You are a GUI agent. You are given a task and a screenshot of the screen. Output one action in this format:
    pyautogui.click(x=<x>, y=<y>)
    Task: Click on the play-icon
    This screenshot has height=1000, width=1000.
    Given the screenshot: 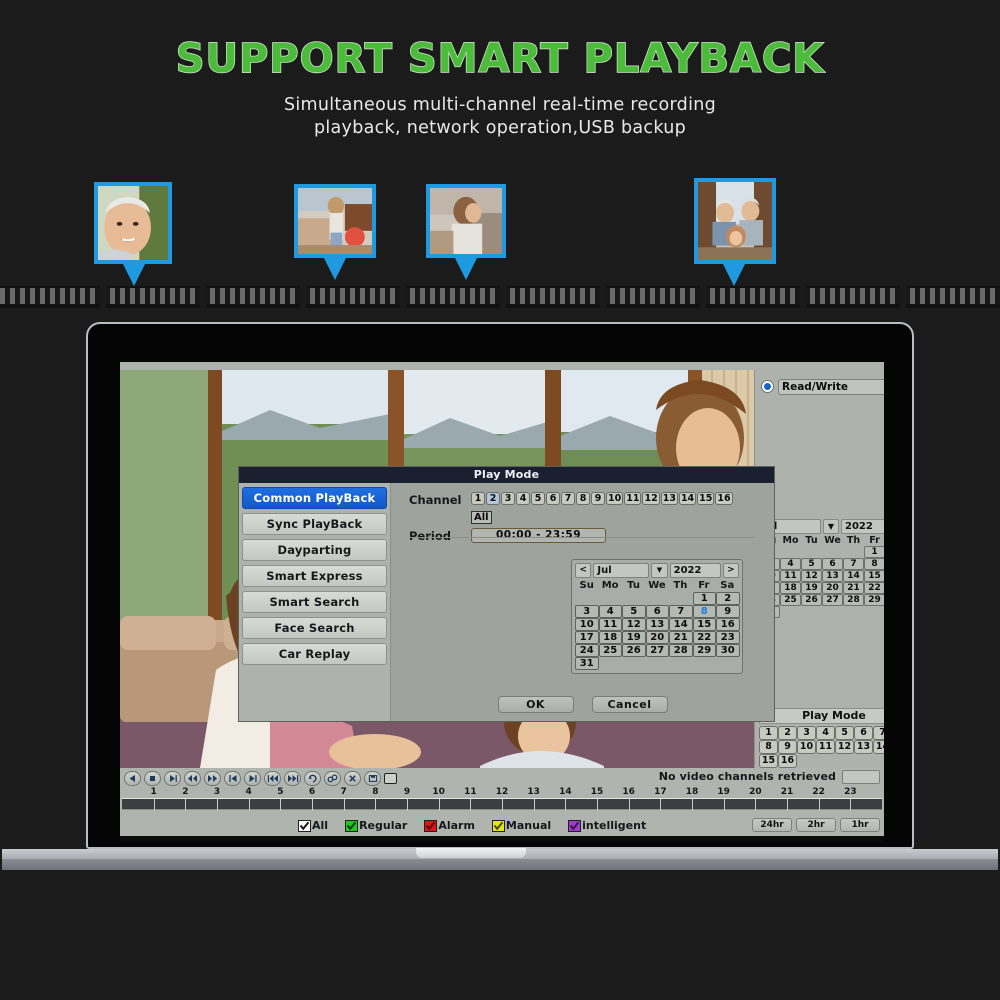 What is the action you would take?
    pyautogui.click(x=172, y=778)
    